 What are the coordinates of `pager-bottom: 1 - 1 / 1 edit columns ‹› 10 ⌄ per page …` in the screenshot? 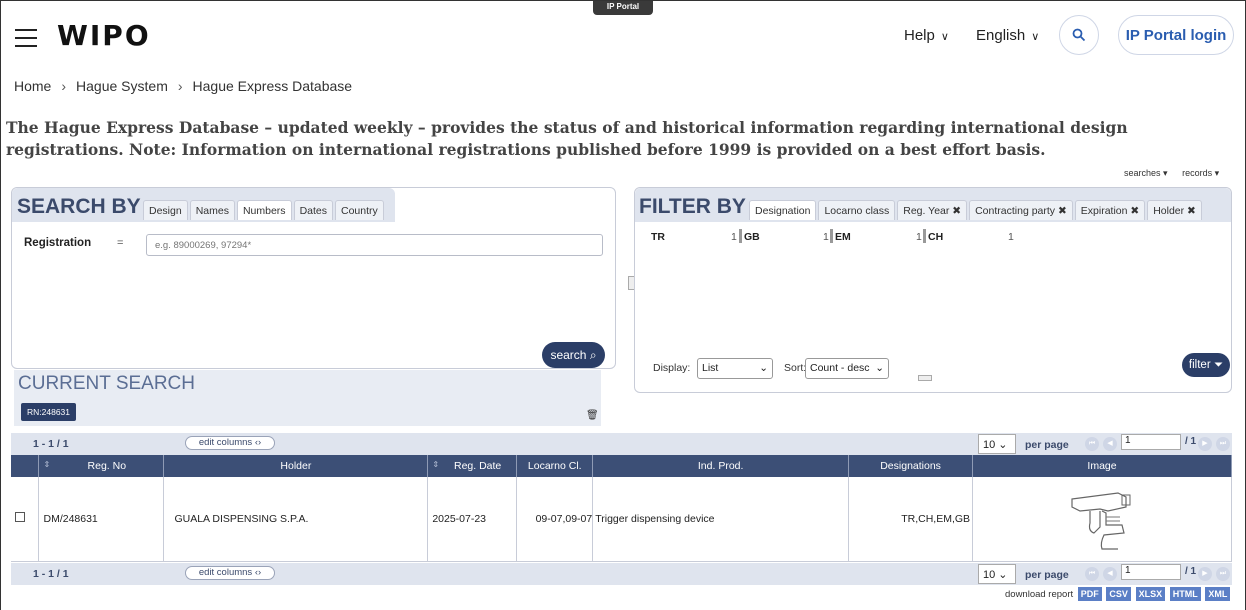 It's located at (621, 574).